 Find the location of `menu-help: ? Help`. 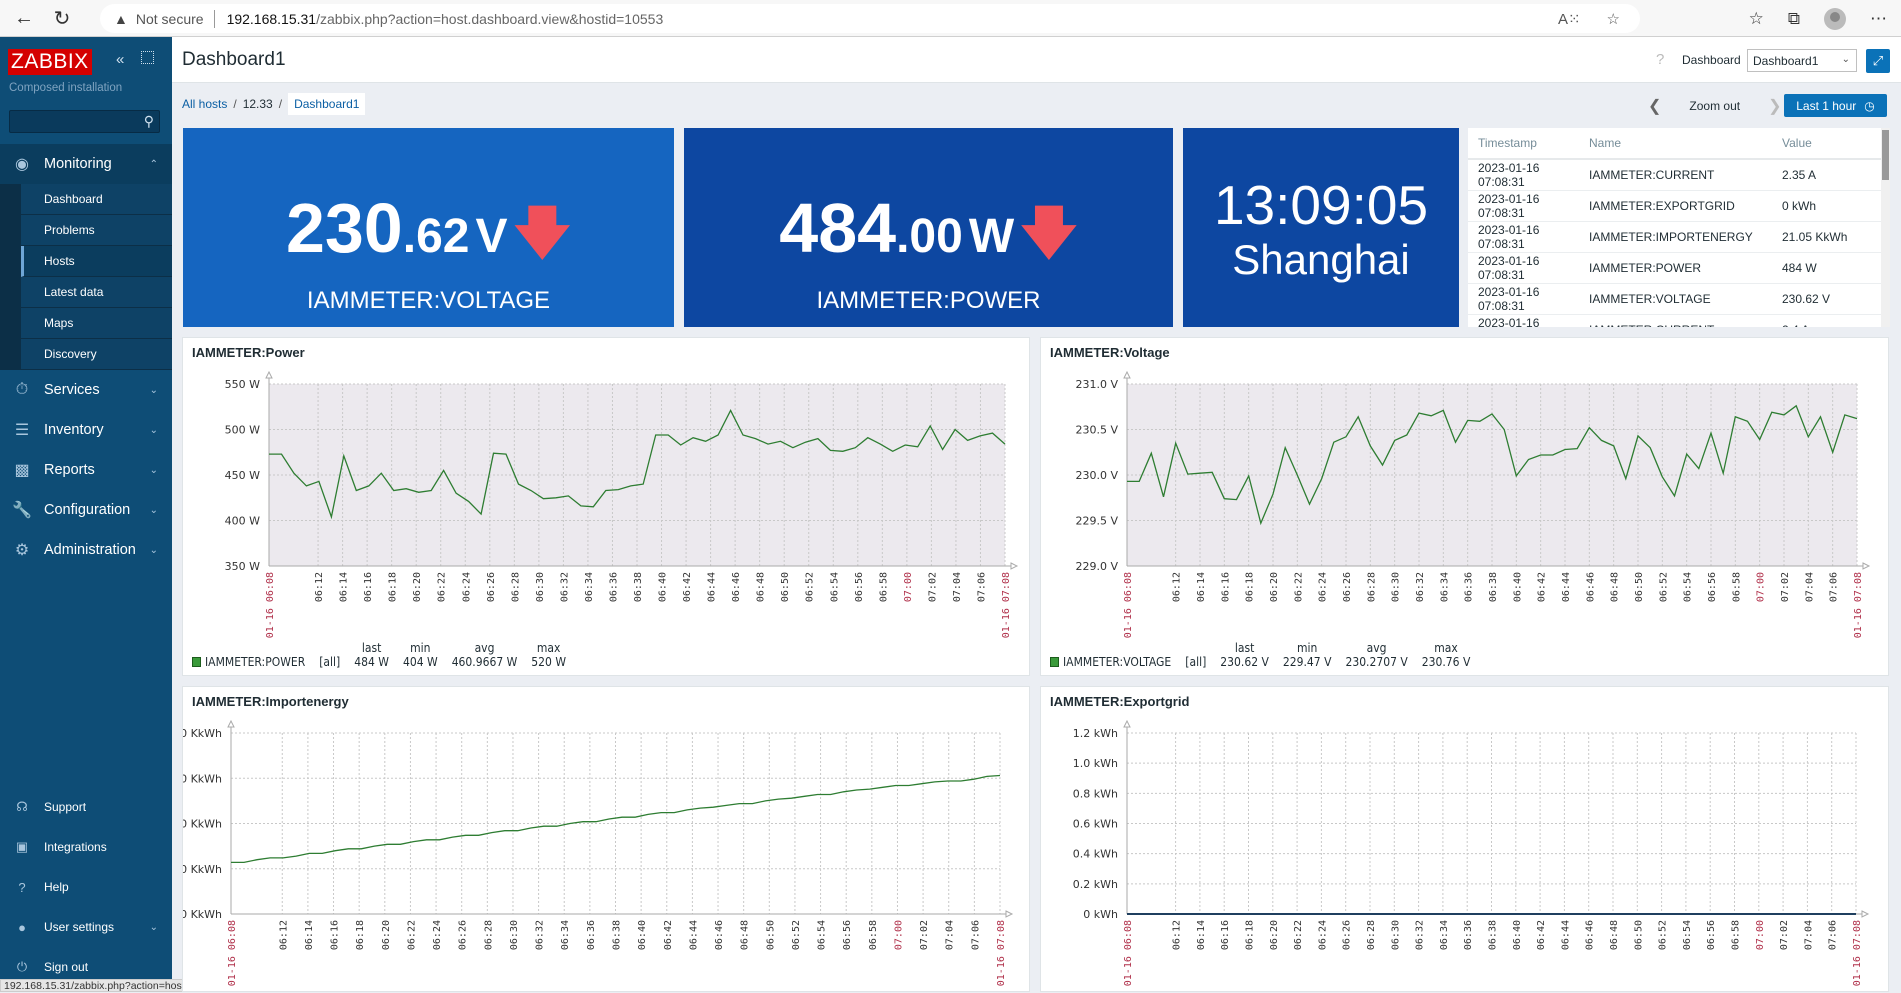

menu-help: ? Help is located at coordinates (86, 887).